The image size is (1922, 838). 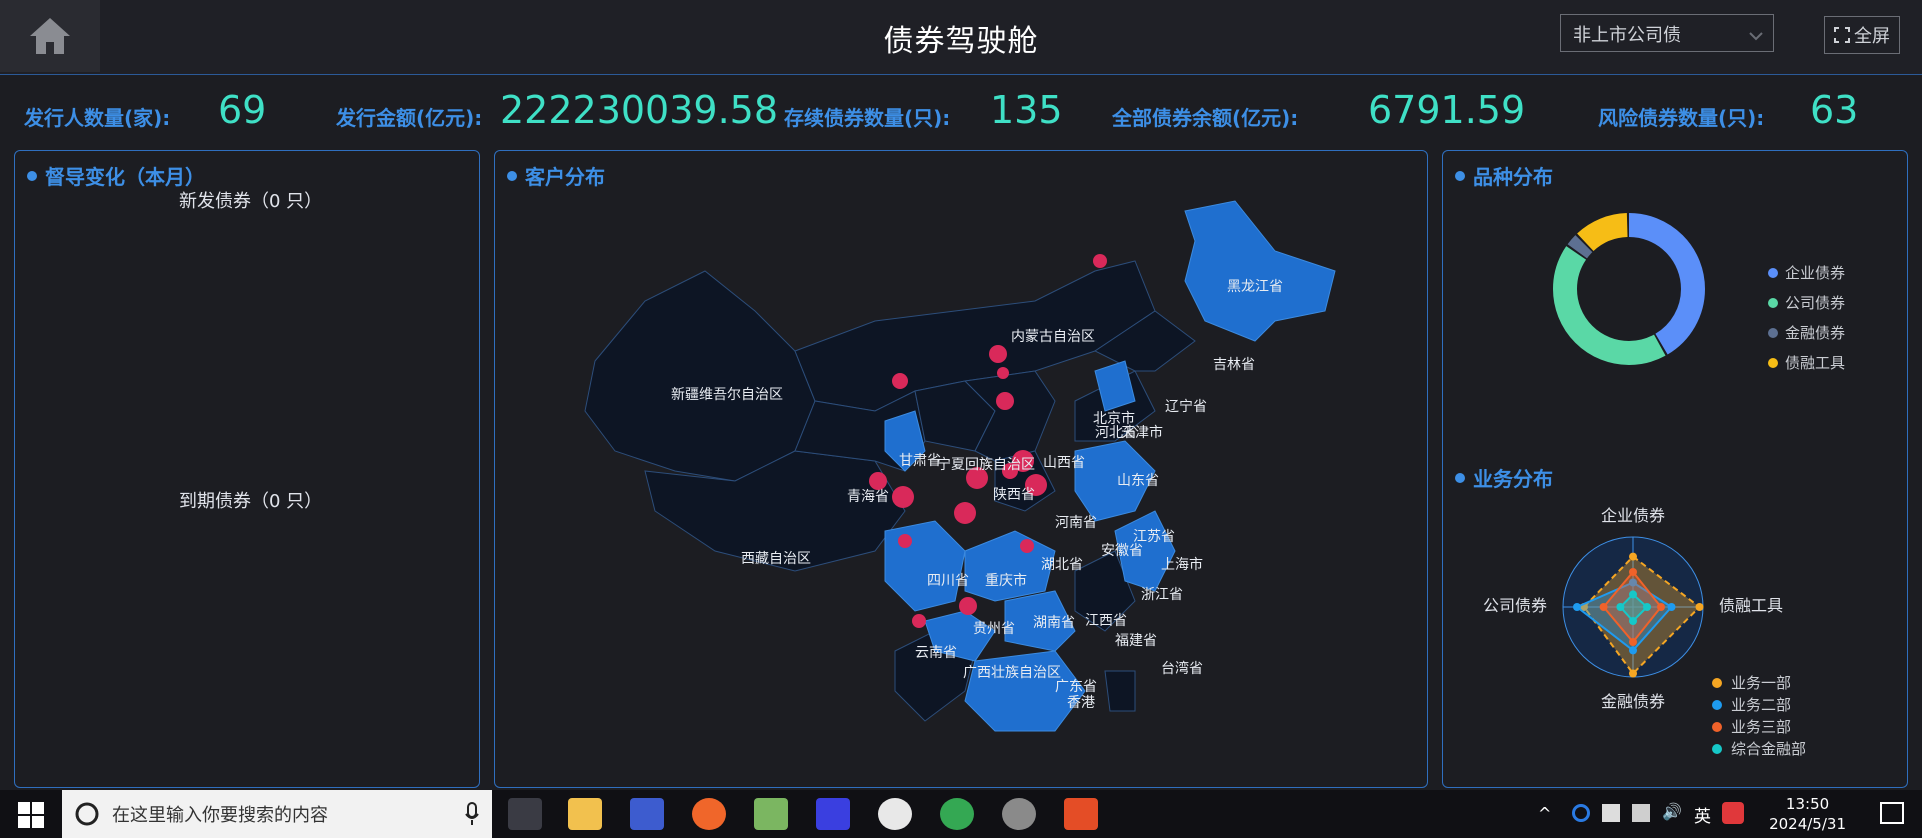 What do you see at coordinates (1842, 35) in the screenshot?
I see `fullscreen-icon` at bounding box center [1842, 35].